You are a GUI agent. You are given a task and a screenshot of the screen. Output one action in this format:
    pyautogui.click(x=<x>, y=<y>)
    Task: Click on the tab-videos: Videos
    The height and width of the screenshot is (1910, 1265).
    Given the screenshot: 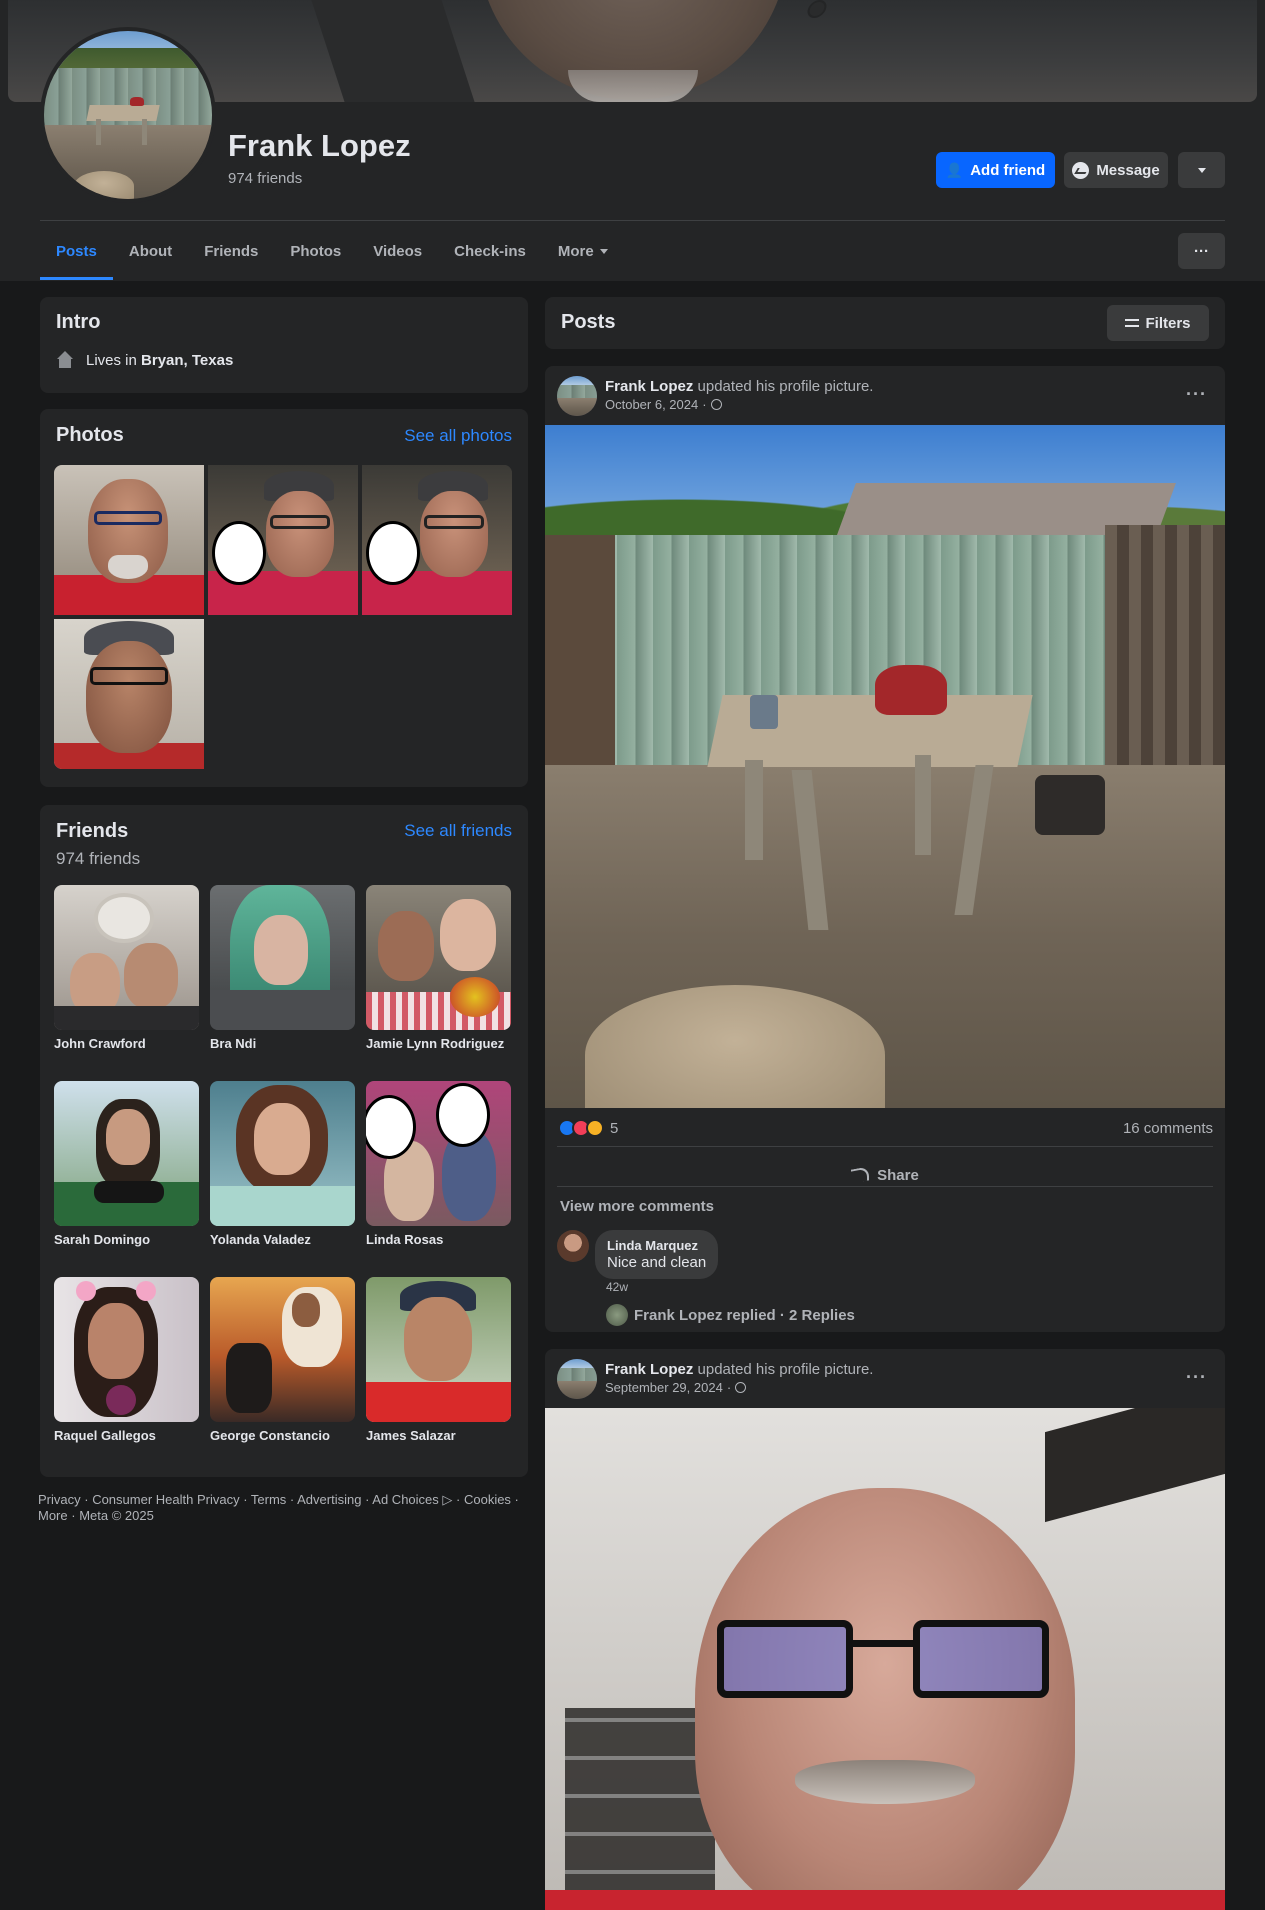 What is the action you would take?
    pyautogui.click(x=397, y=251)
    